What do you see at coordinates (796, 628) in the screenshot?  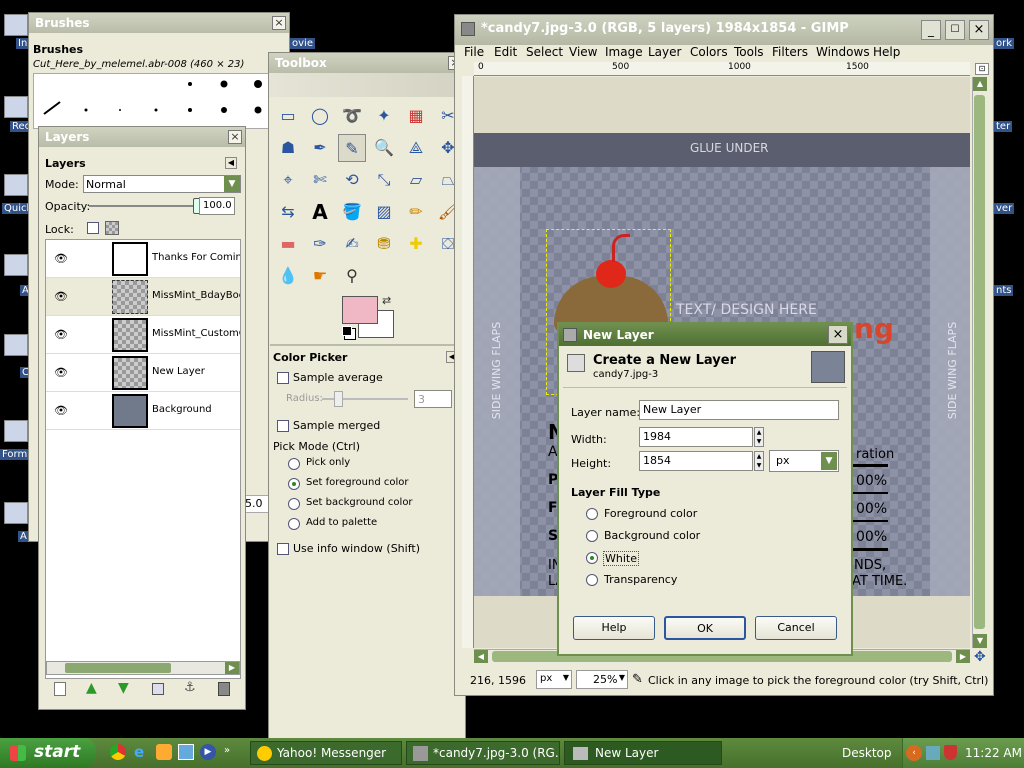 I see `cancel-button: Cancel` at bounding box center [796, 628].